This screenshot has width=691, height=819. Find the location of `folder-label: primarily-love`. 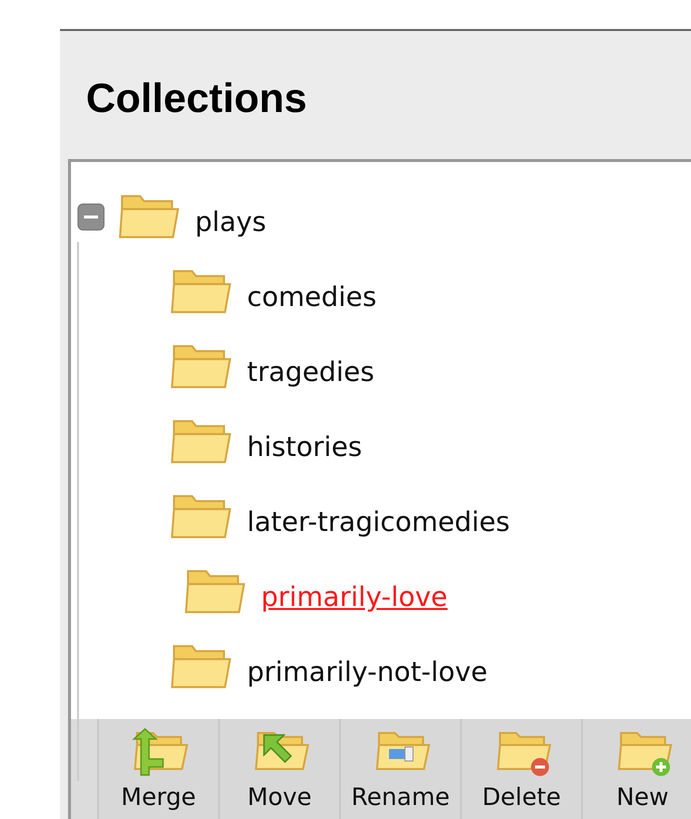

folder-label: primarily-love is located at coordinates (354, 591).